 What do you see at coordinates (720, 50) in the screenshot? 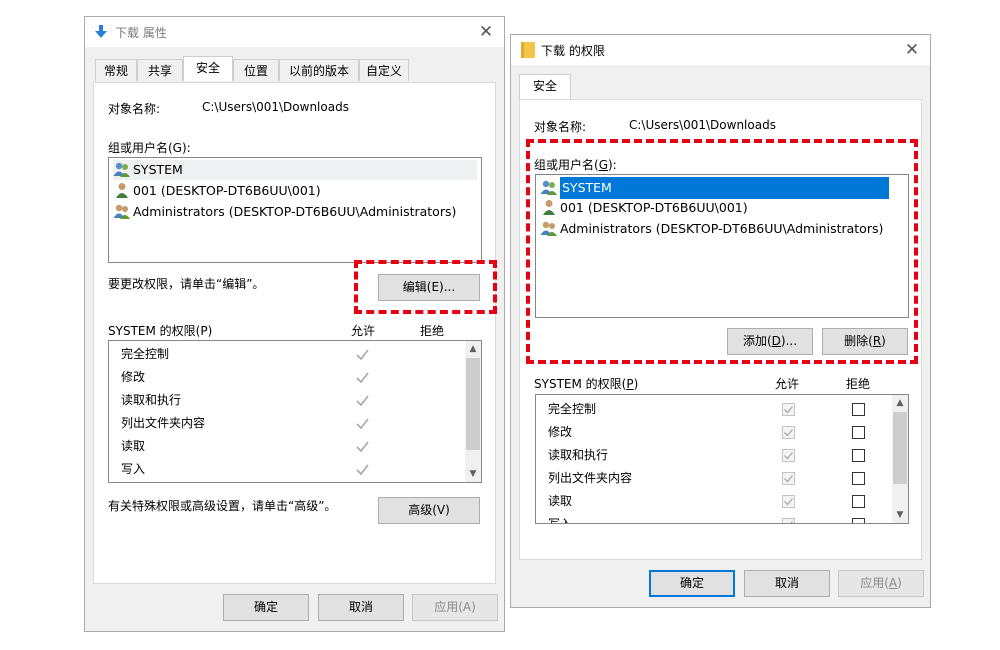
I see `title-bar: 下载 的权限 ✕` at bounding box center [720, 50].